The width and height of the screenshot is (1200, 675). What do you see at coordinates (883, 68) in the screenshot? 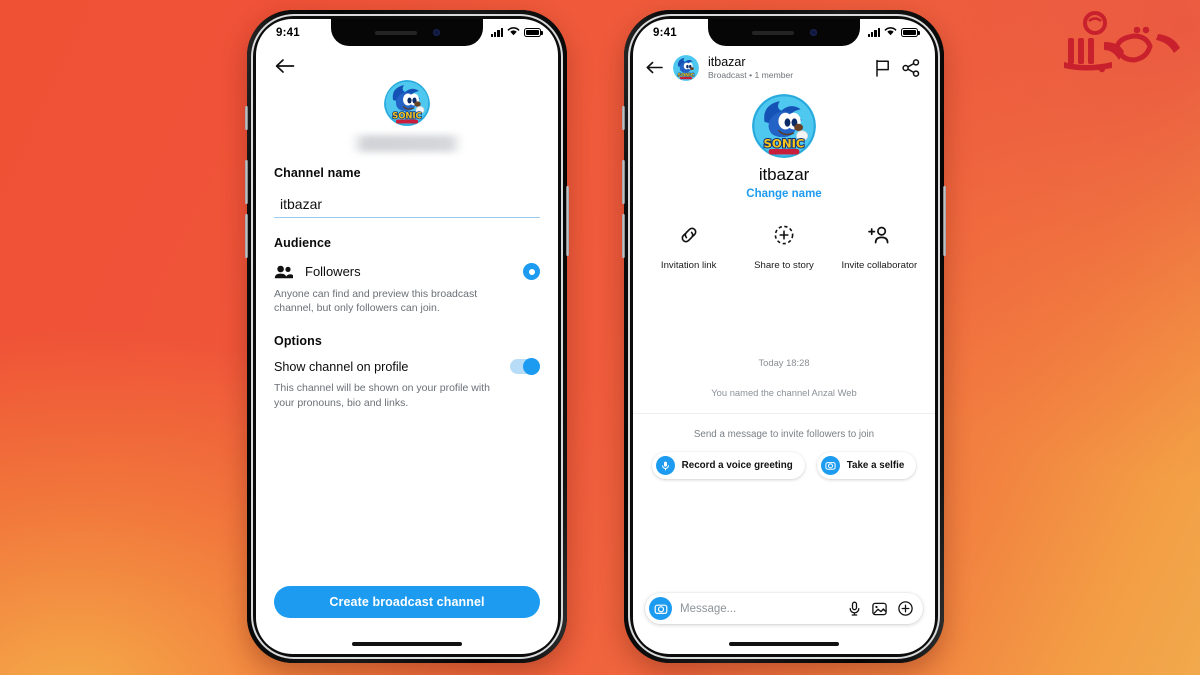
I see `flag-icon` at bounding box center [883, 68].